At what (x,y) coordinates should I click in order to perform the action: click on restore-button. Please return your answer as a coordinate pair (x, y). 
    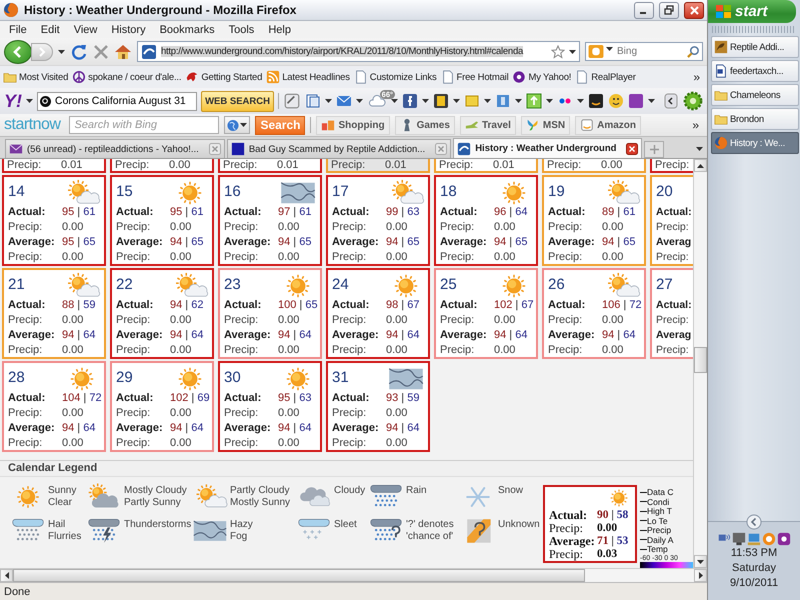
    Looking at the image, I should click on (669, 10).